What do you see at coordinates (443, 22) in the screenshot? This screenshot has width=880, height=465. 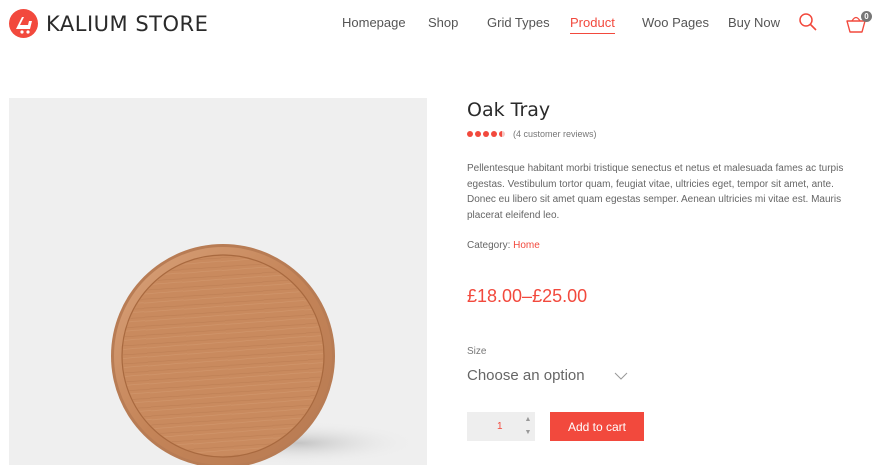 I see `nav-shop: Shop` at bounding box center [443, 22].